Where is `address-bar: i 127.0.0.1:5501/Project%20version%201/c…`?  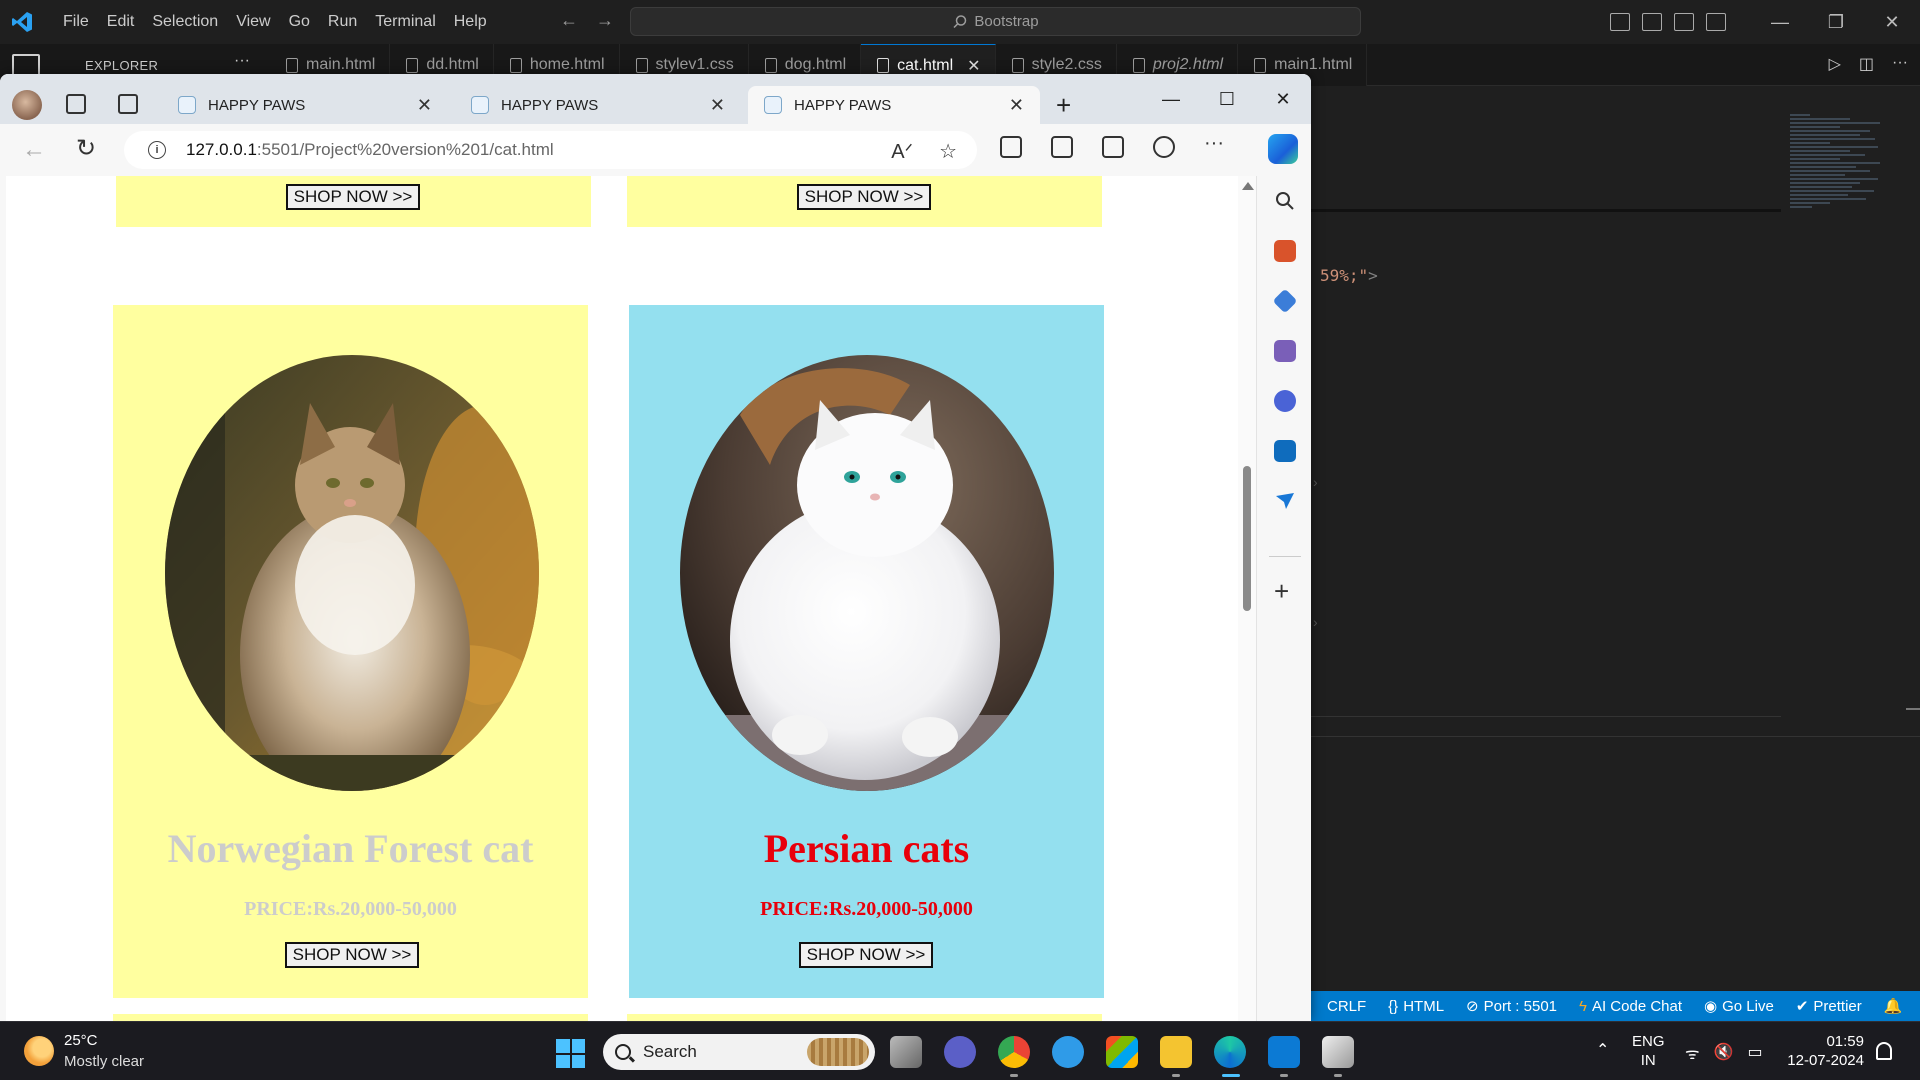
address-bar: i 127.0.0.1:5501/Project%20version%201/c… is located at coordinates (550, 150).